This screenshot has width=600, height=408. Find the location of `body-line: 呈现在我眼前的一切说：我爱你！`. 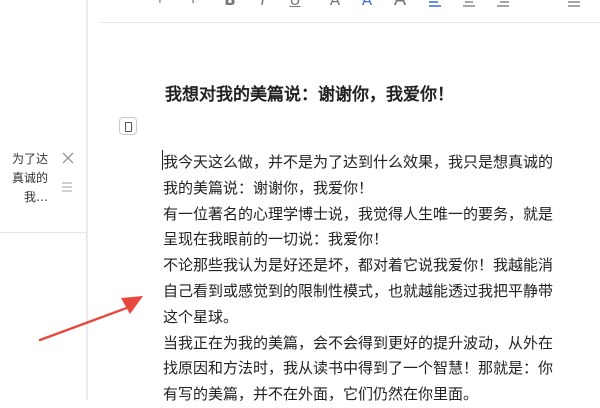

body-line: 呈现在我眼前的一切说：我爱你！ is located at coordinates (276, 239).